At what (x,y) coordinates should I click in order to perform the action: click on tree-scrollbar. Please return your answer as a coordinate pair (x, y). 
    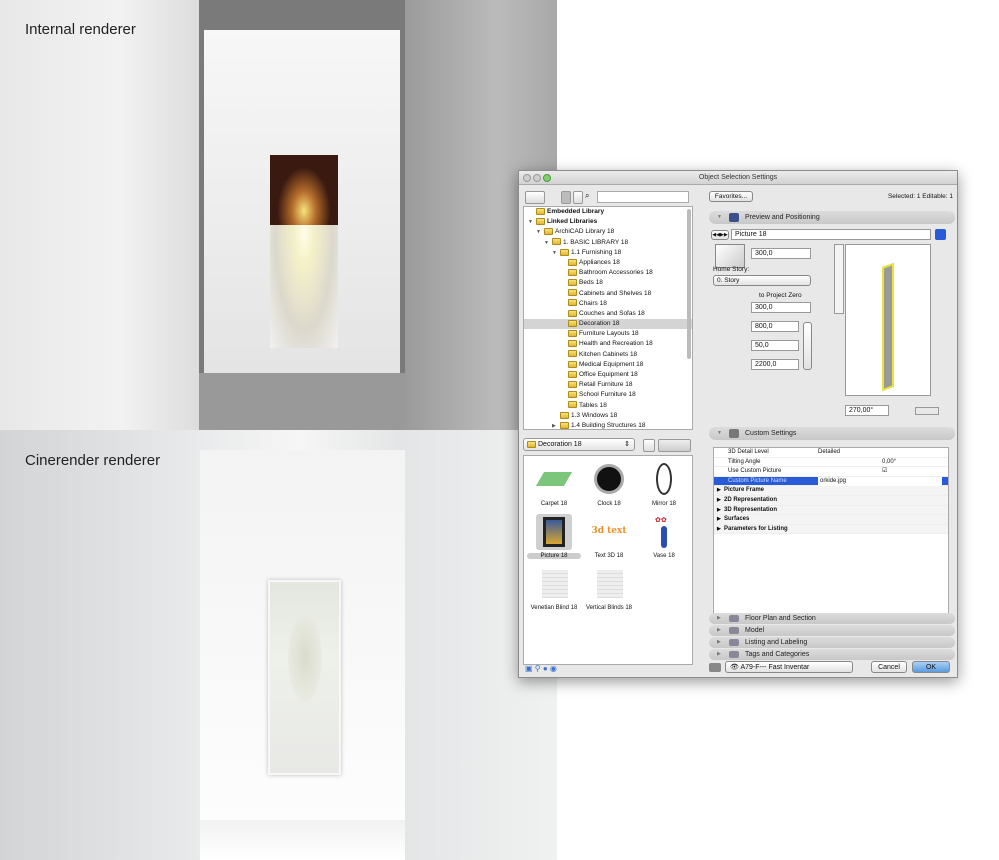
    Looking at the image, I should click on (689, 284).